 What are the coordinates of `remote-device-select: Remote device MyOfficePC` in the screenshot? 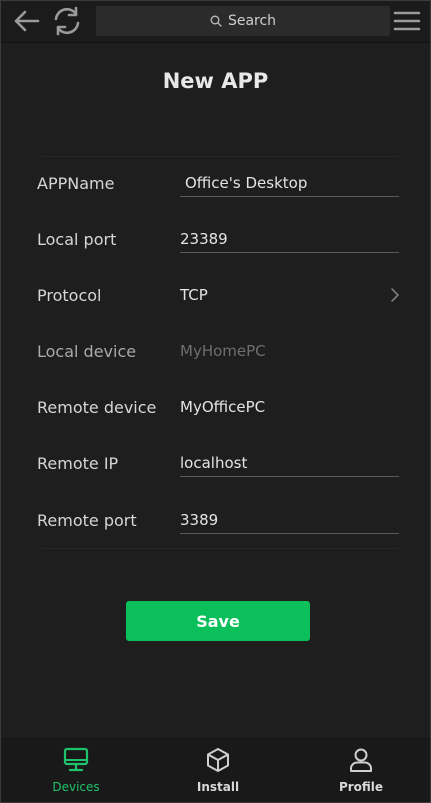 It's located at (218, 409).